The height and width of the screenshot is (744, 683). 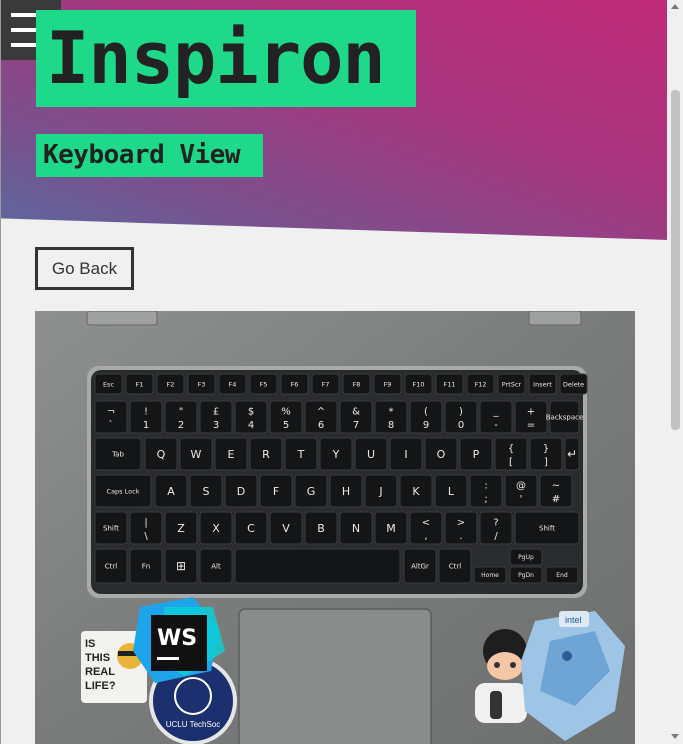 I want to click on key-label: F9, so click(x=388, y=384).